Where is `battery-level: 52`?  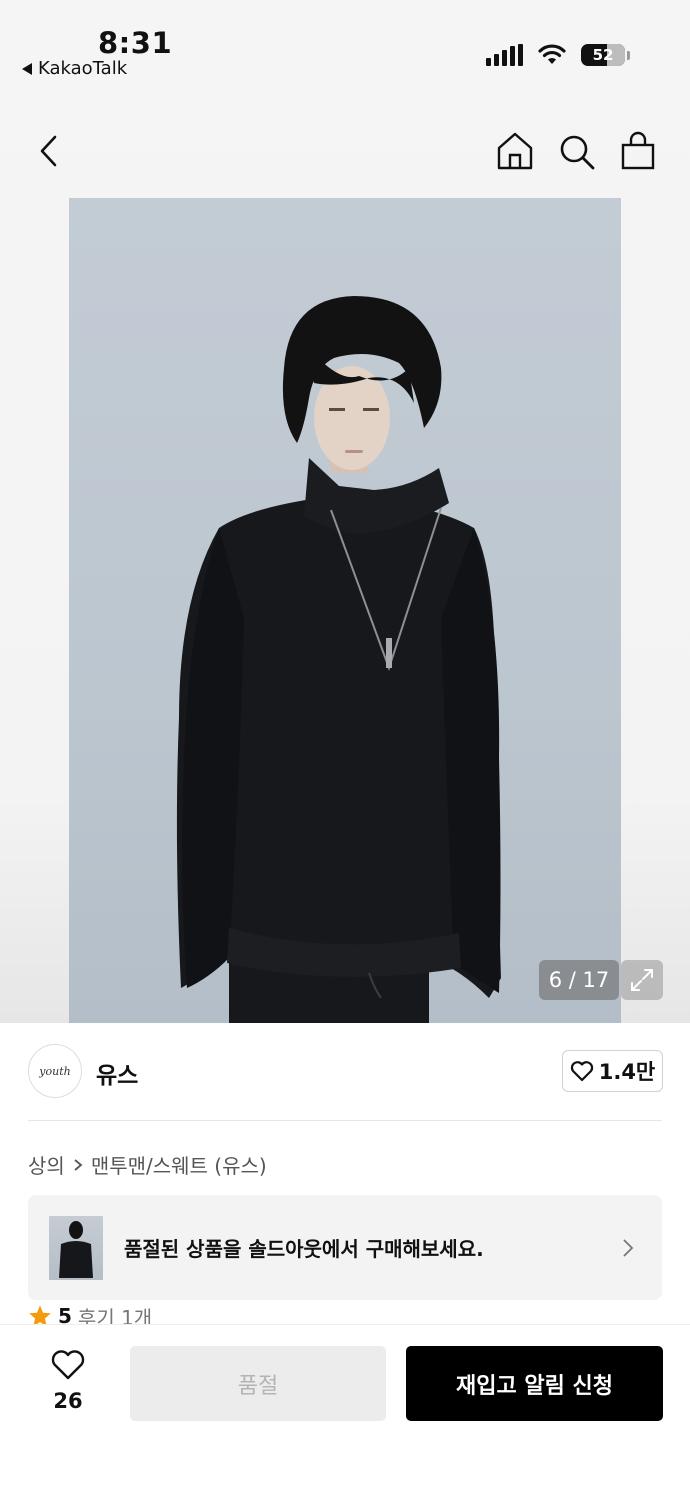 battery-level: 52 is located at coordinates (603, 55).